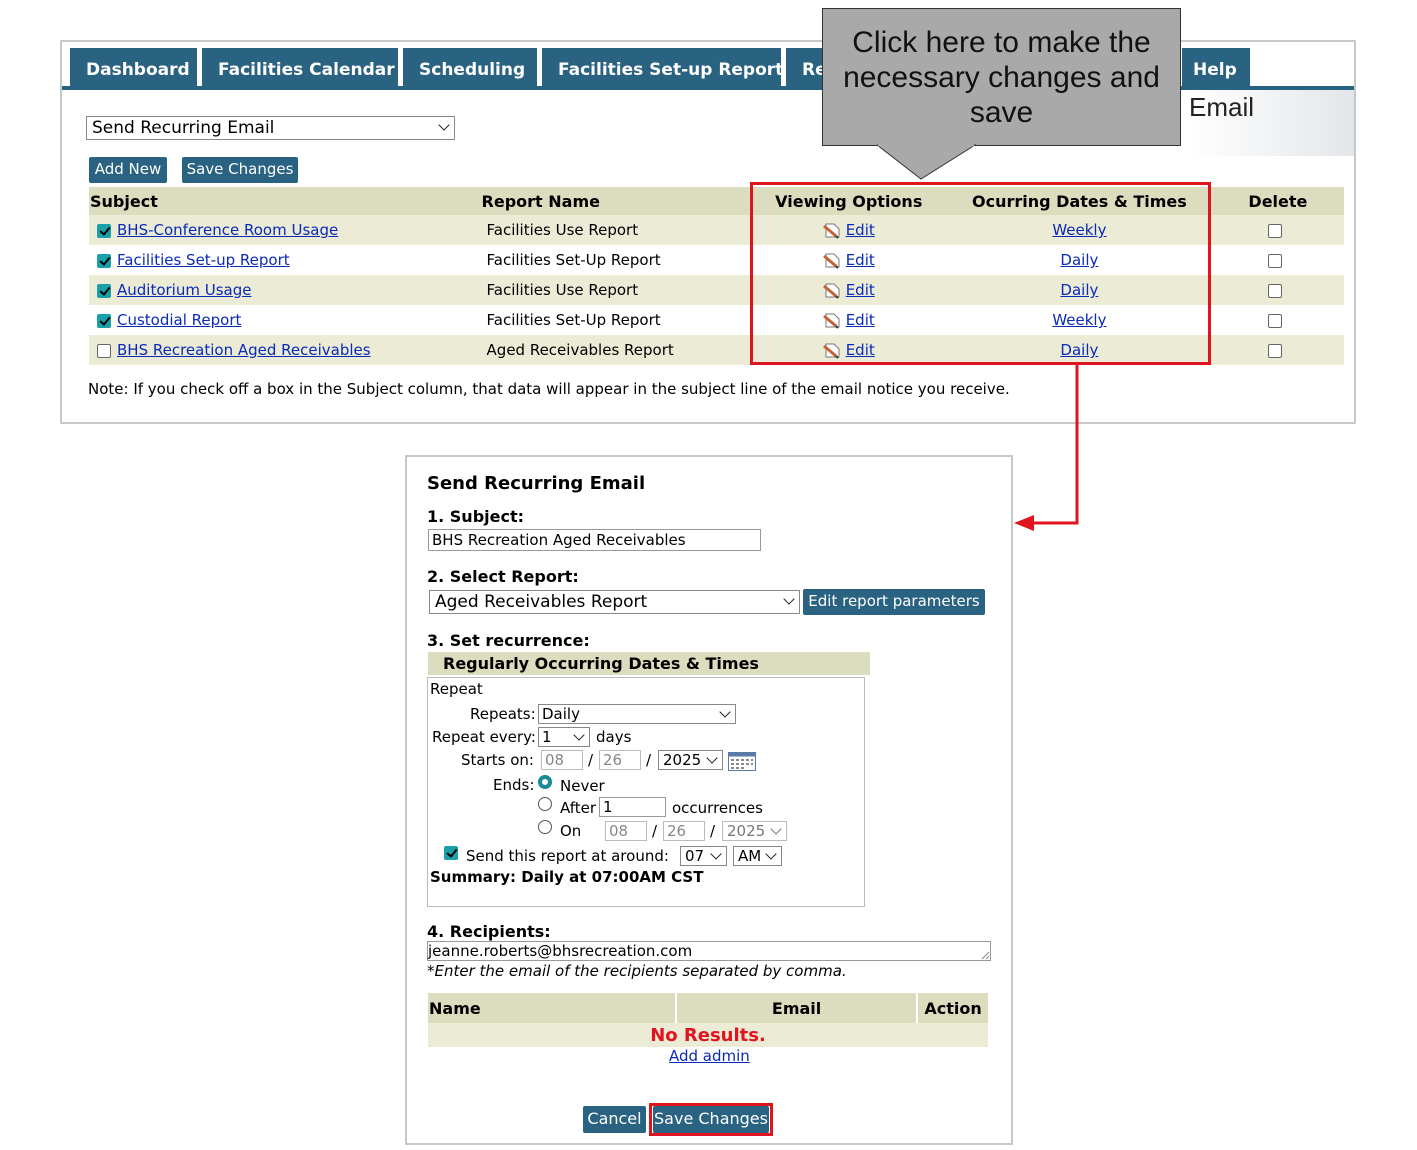  Describe the element at coordinates (183, 128) in the screenshot. I see `view-select-value: Send Recurring Email` at that location.